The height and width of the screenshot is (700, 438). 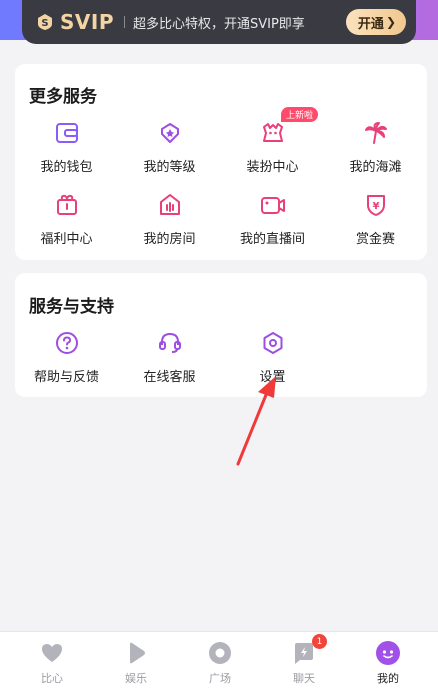 I want to click on service-label: 我的海滩, so click(x=375, y=167).